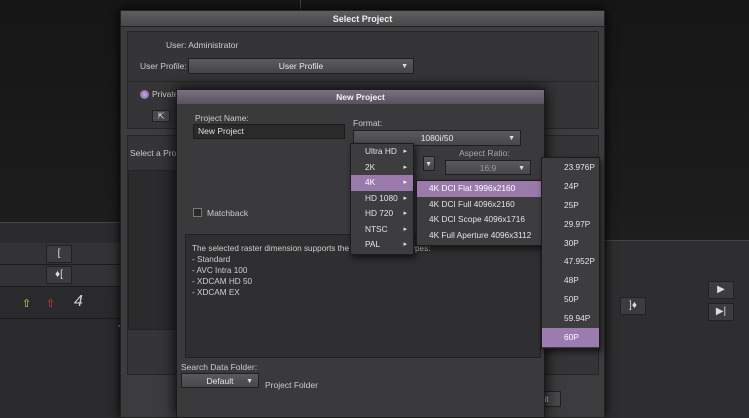 The image size is (749, 418). I want to click on browse-folder-button: ⇱, so click(161, 116).